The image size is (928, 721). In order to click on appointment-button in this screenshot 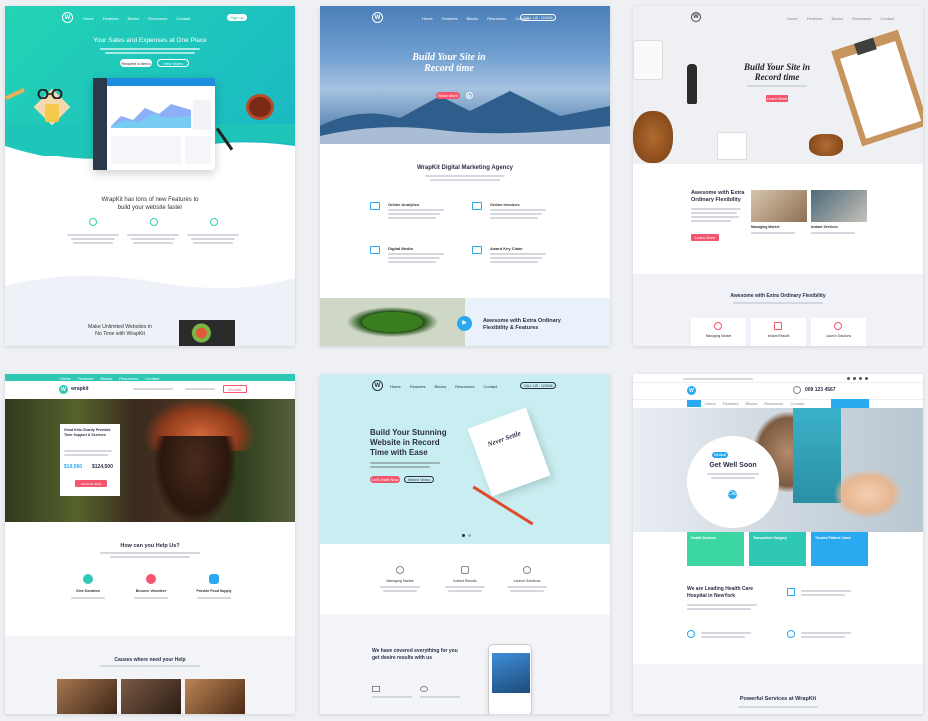, I will do `click(850, 403)`.